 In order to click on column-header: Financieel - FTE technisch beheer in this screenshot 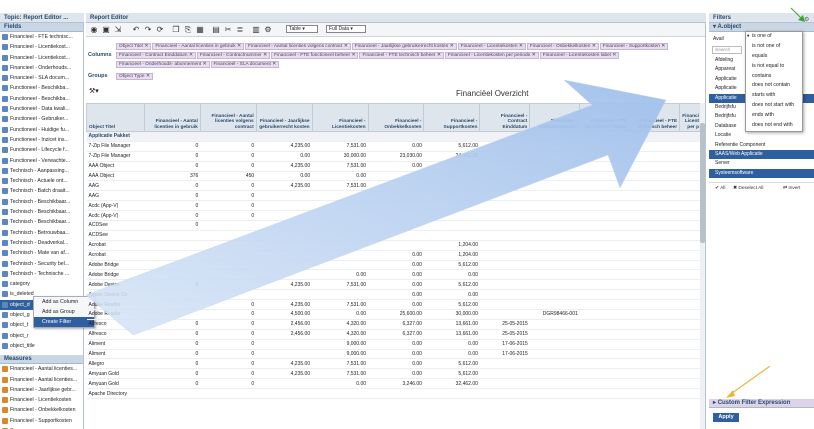, I will do `click(655, 117)`.